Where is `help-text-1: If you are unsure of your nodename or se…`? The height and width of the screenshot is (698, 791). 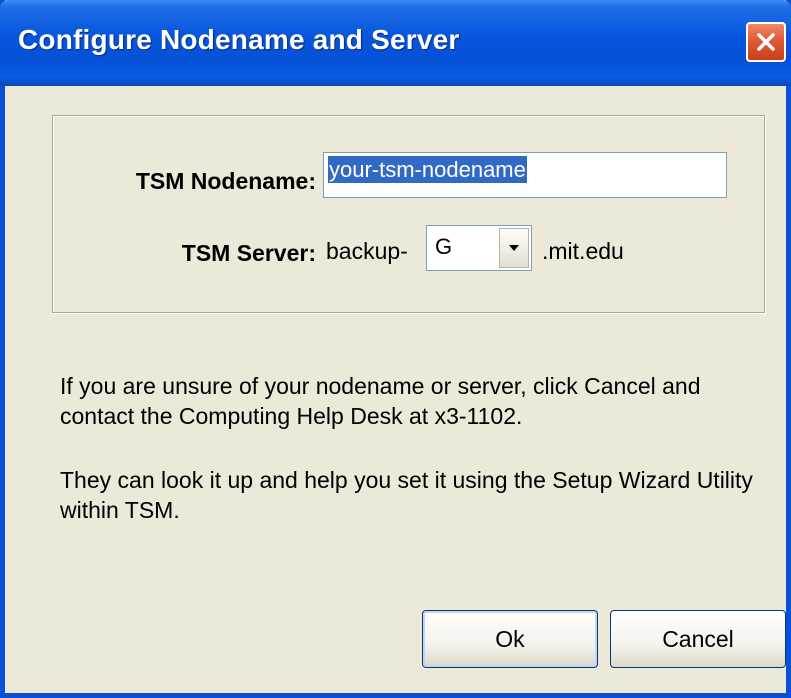
help-text-1: If you are unsure of your nodename or se… is located at coordinates (380, 401).